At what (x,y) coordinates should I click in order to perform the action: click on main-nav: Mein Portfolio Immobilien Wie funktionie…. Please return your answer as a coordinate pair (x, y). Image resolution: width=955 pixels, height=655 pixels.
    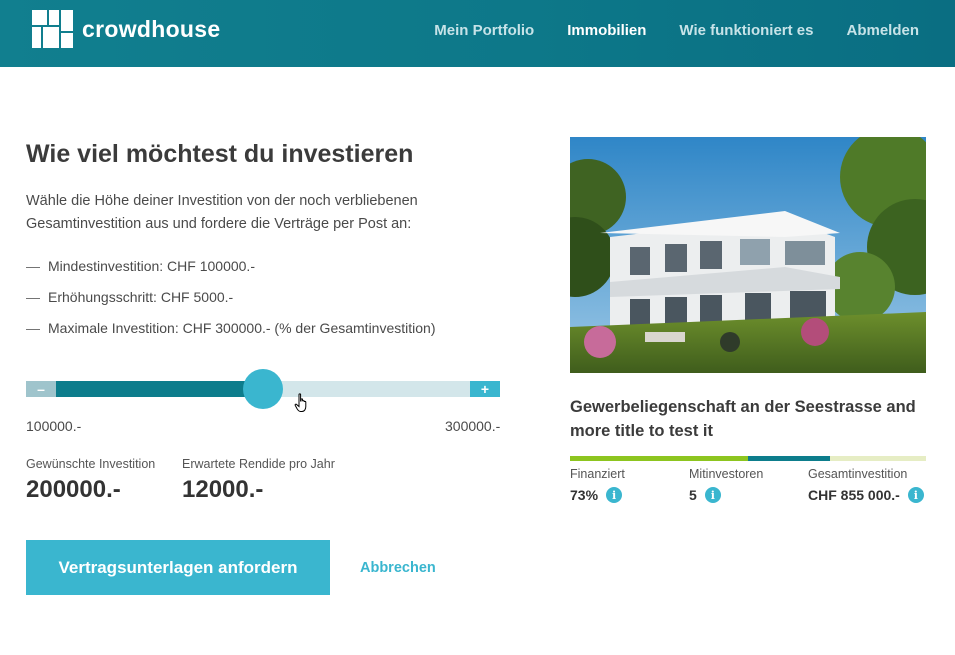
    Looking at the image, I should click on (676, 30).